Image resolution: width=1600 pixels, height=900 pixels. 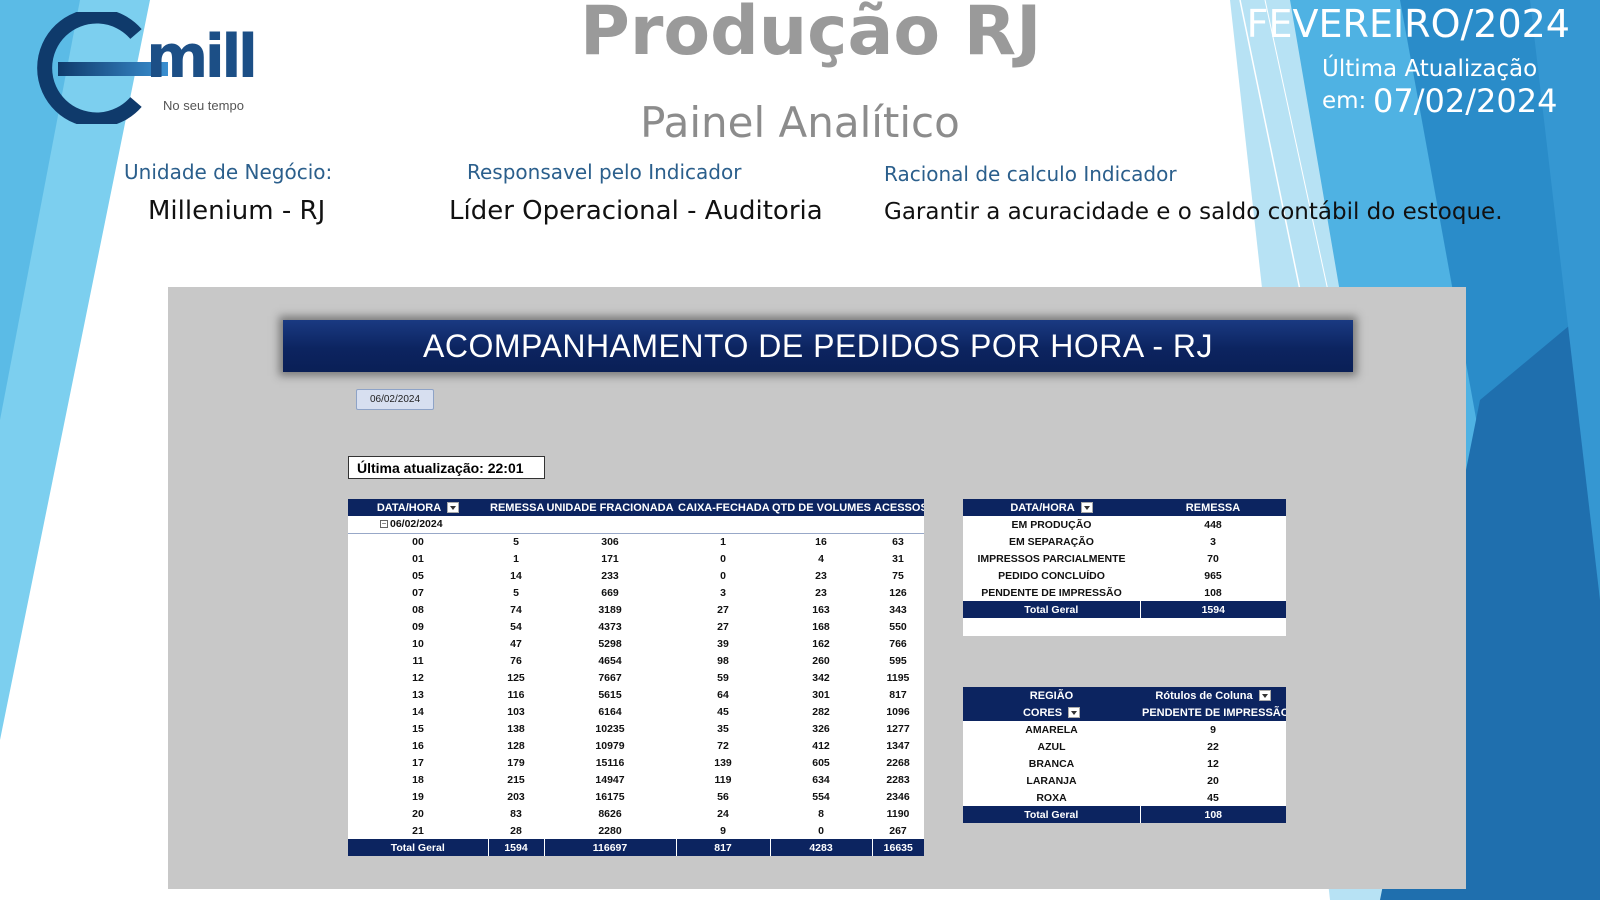 I want to click on table-cell: 108, so click(x=1213, y=592).